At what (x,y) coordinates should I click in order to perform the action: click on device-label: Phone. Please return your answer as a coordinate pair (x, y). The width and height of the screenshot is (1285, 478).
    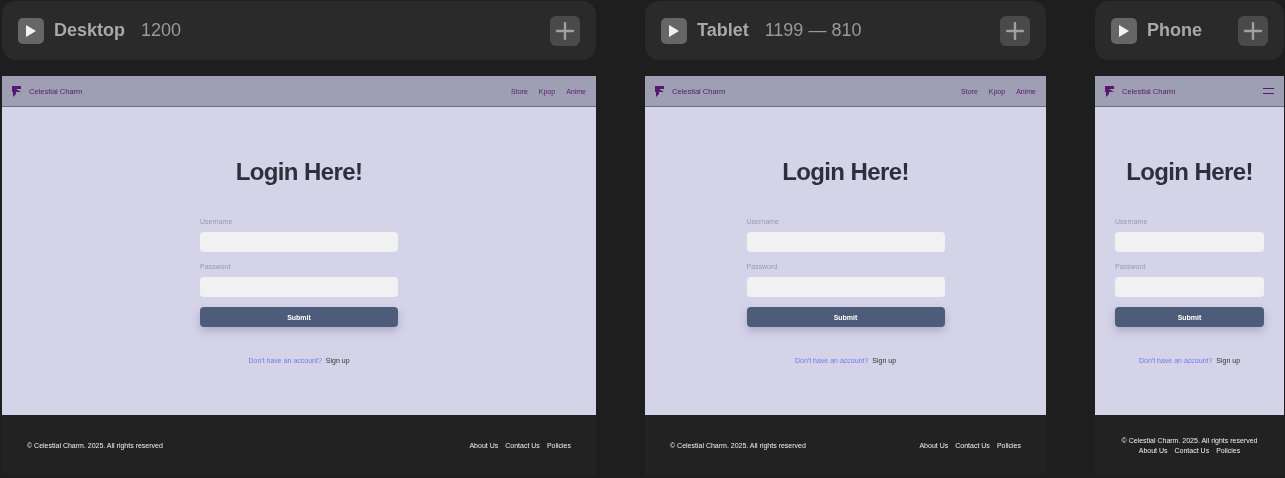
    Looking at the image, I should click on (1174, 30).